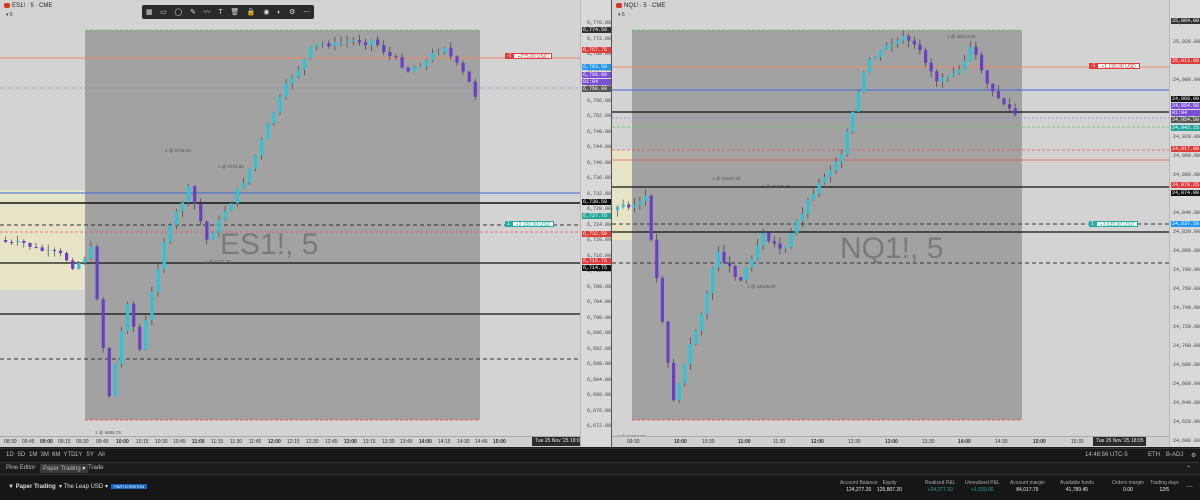  Describe the element at coordinates (859, 483) in the screenshot. I see `account-stat-label: Account Balance` at that location.